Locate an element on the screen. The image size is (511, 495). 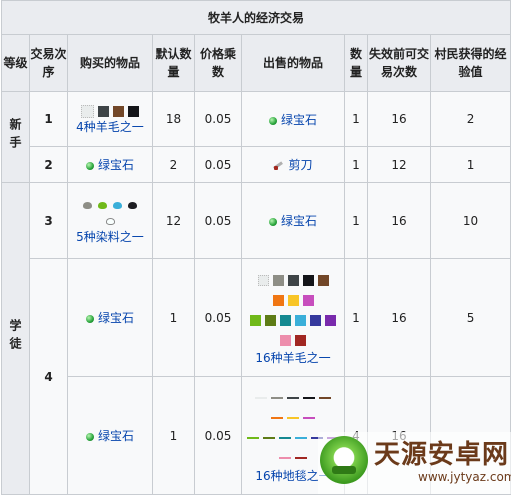
buy-cell: 5种染料之一 is located at coordinates (110, 220).